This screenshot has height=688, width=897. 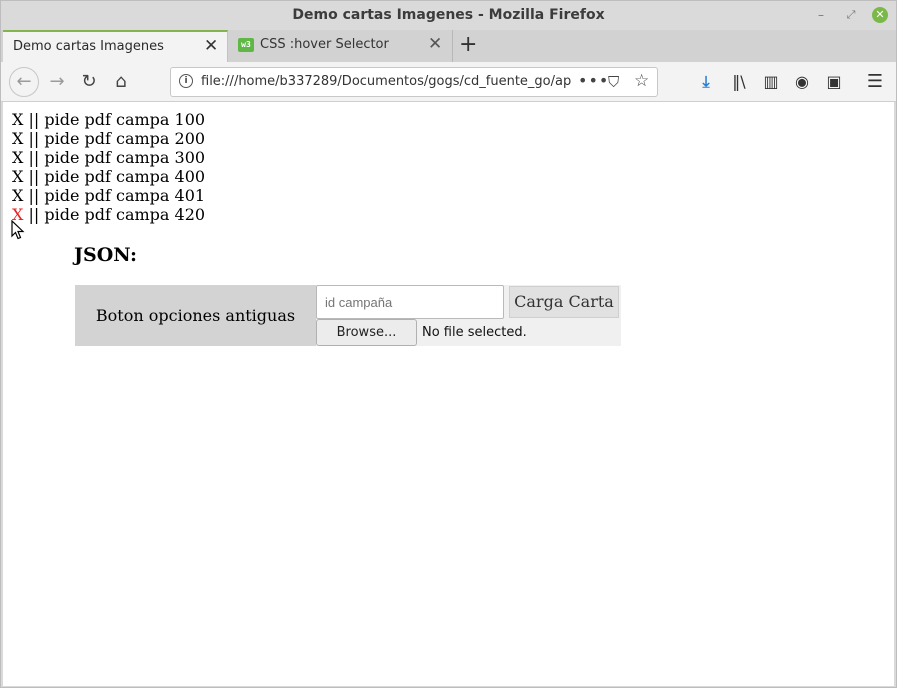 What do you see at coordinates (114, 138) in the screenshot?
I see `row-text: || pide pdf campa 200` at bounding box center [114, 138].